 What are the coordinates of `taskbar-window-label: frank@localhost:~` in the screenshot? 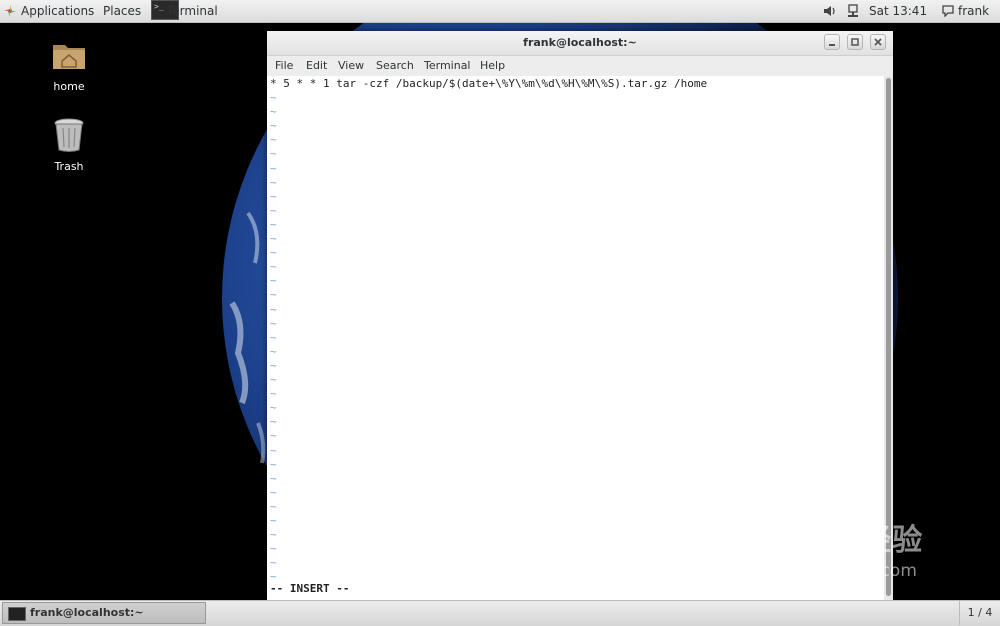 It's located at (87, 612).